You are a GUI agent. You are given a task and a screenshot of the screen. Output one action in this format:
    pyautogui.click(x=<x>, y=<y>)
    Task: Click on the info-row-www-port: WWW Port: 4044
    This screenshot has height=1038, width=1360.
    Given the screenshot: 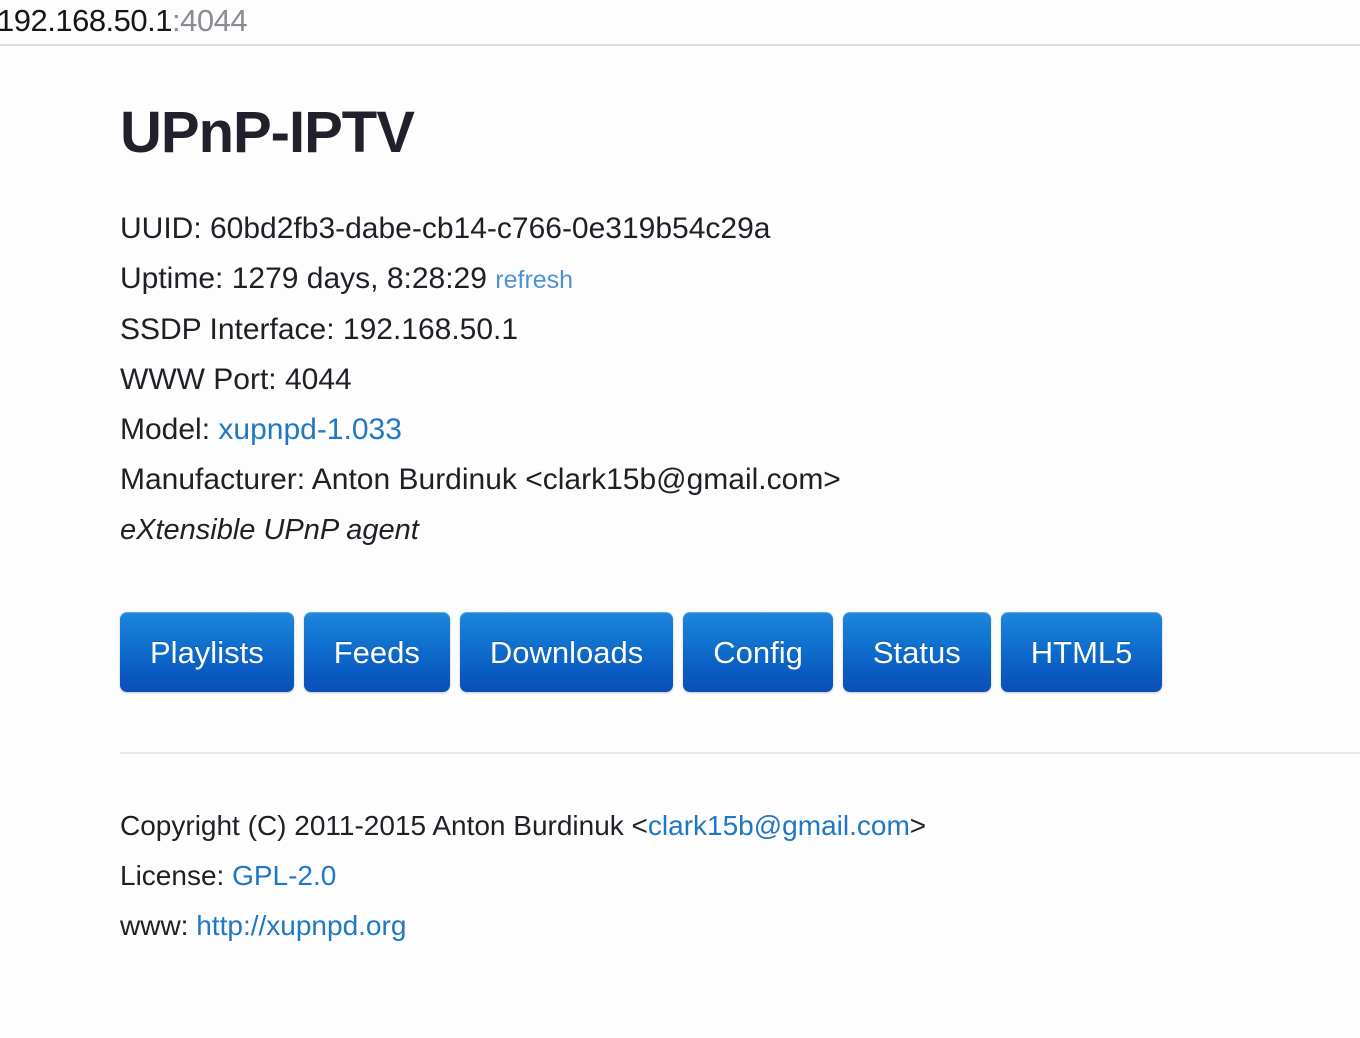 What is the action you would take?
    pyautogui.click(x=720, y=380)
    